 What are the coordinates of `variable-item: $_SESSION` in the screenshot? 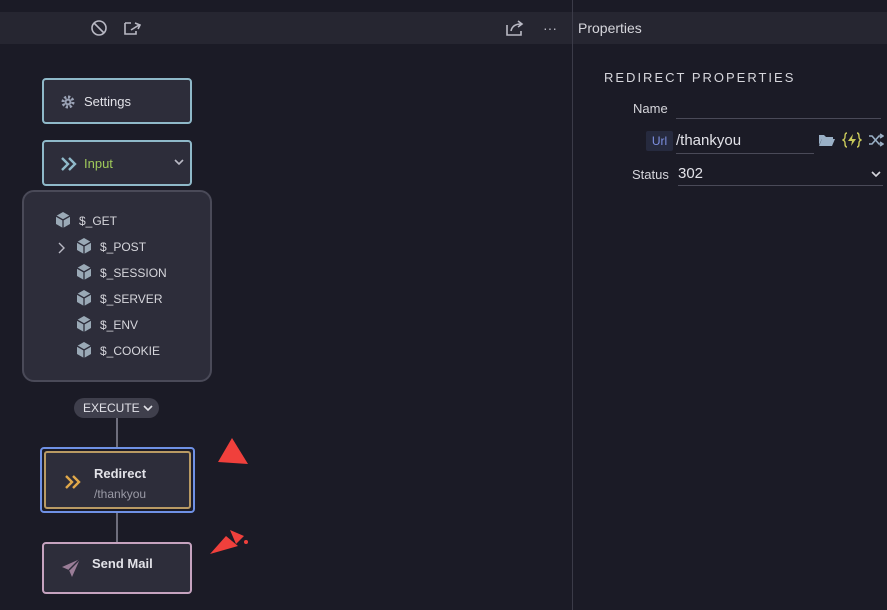 It's located at (121, 273).